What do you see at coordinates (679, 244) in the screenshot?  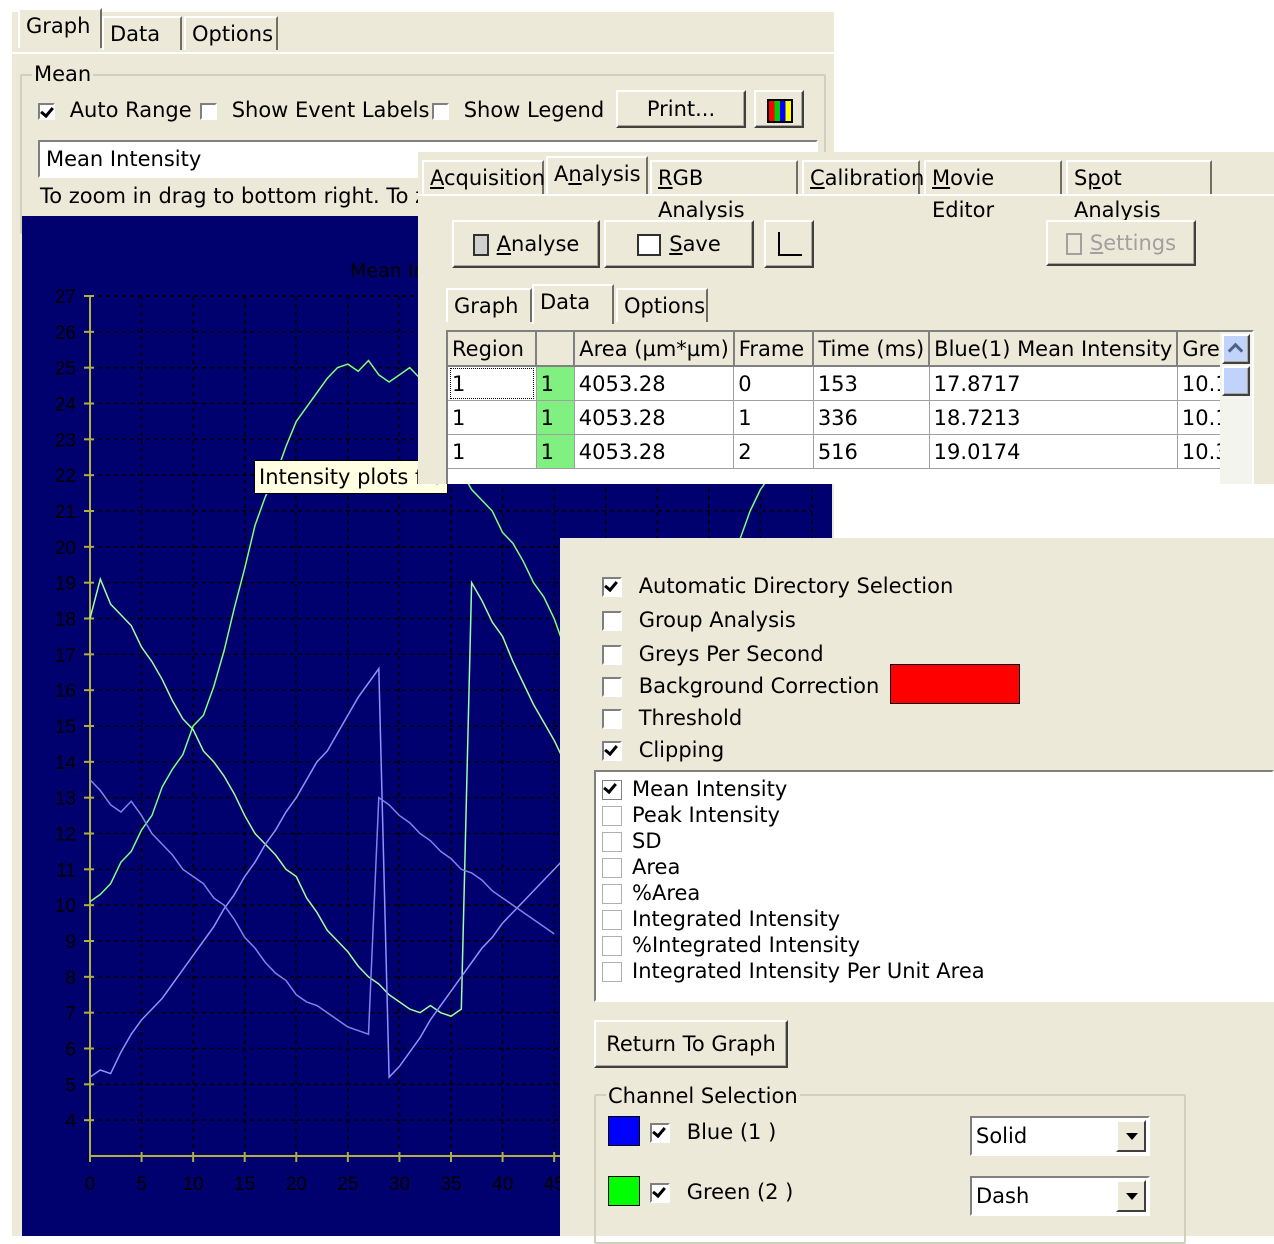 I see `save-button: Save` at bounding box center [679, 244].